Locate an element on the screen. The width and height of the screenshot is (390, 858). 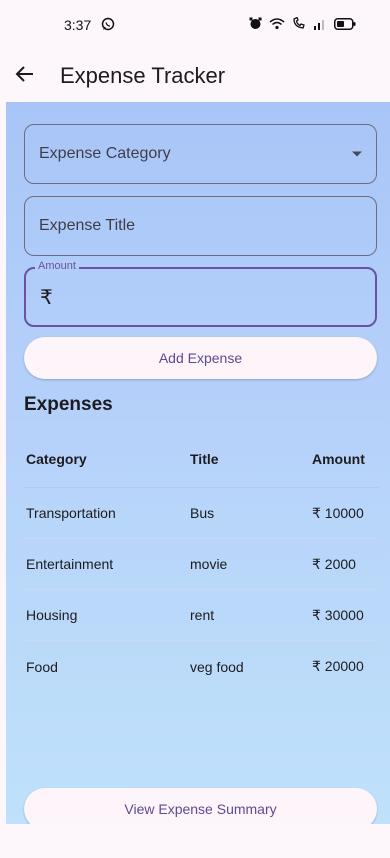
expense-title-field: Expense Title is located at coordinates (200, 226).